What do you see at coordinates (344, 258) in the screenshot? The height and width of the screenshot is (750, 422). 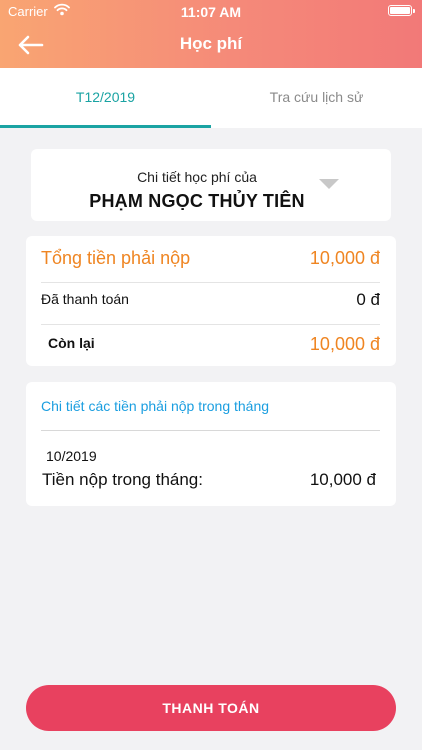 I see `total-value: 10,000 đ` at bounding box center [344, 258].